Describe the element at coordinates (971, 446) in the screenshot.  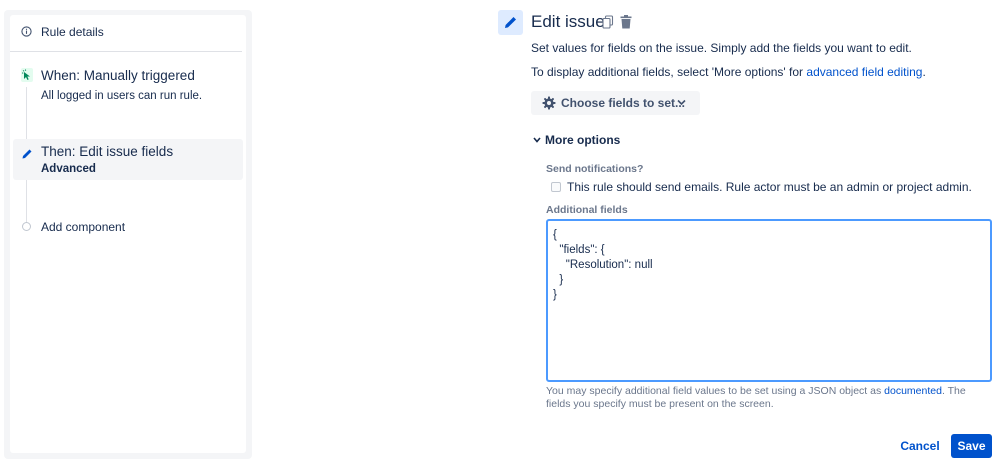
I see `save-button: Save` at that location.